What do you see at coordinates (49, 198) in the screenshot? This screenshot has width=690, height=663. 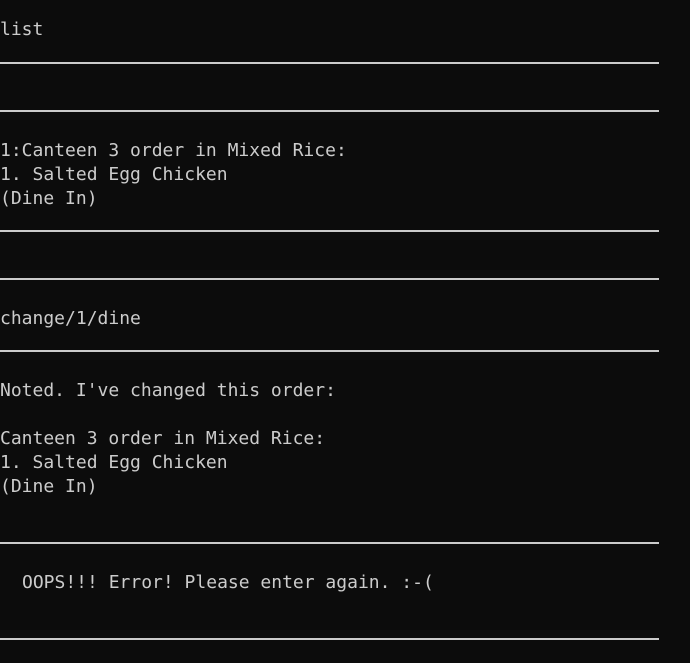 I see `order-list-mode: (Dine In)` at bounding box center [49, 198].